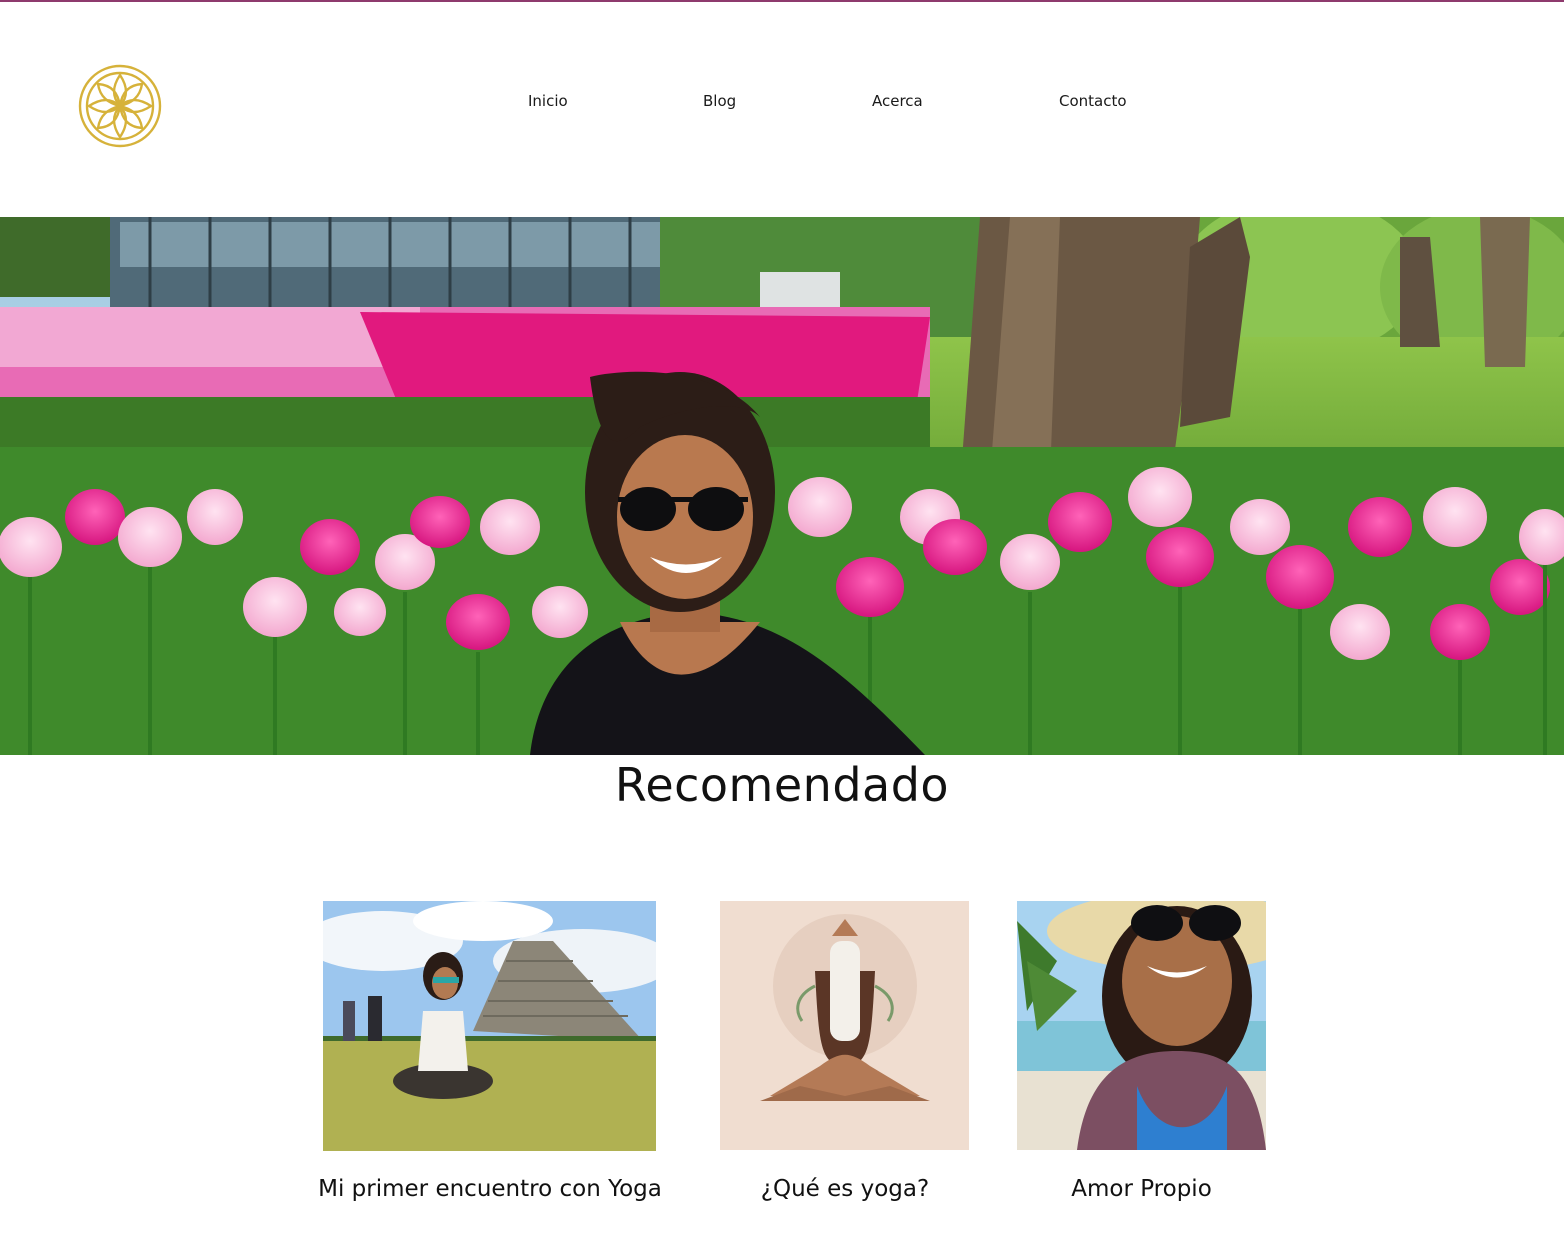 This screenshot has height=1257, width=1564. Describe the element at coordinates (489, 1026) in the screenshot. I see `post-image-pyramid` at that location.